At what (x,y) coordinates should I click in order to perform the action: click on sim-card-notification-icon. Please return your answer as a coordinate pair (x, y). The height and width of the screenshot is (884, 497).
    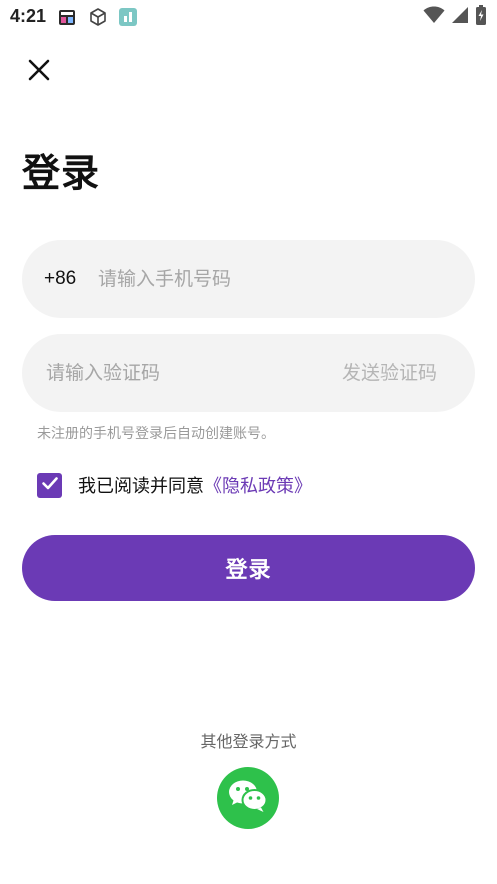
    Looking at the image, I should click on (67, 17).